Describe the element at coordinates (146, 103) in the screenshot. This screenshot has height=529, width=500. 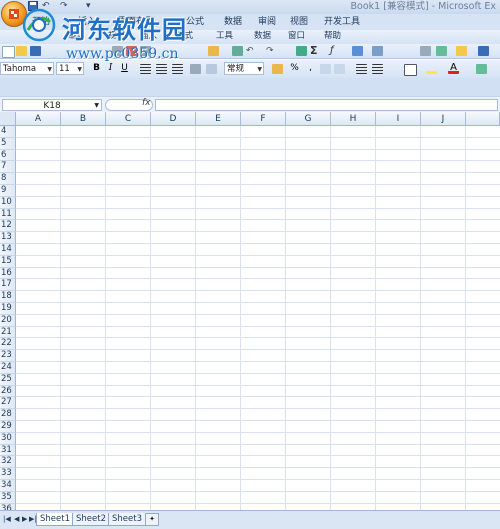
I see `insert-function-icon: fx` at that location.